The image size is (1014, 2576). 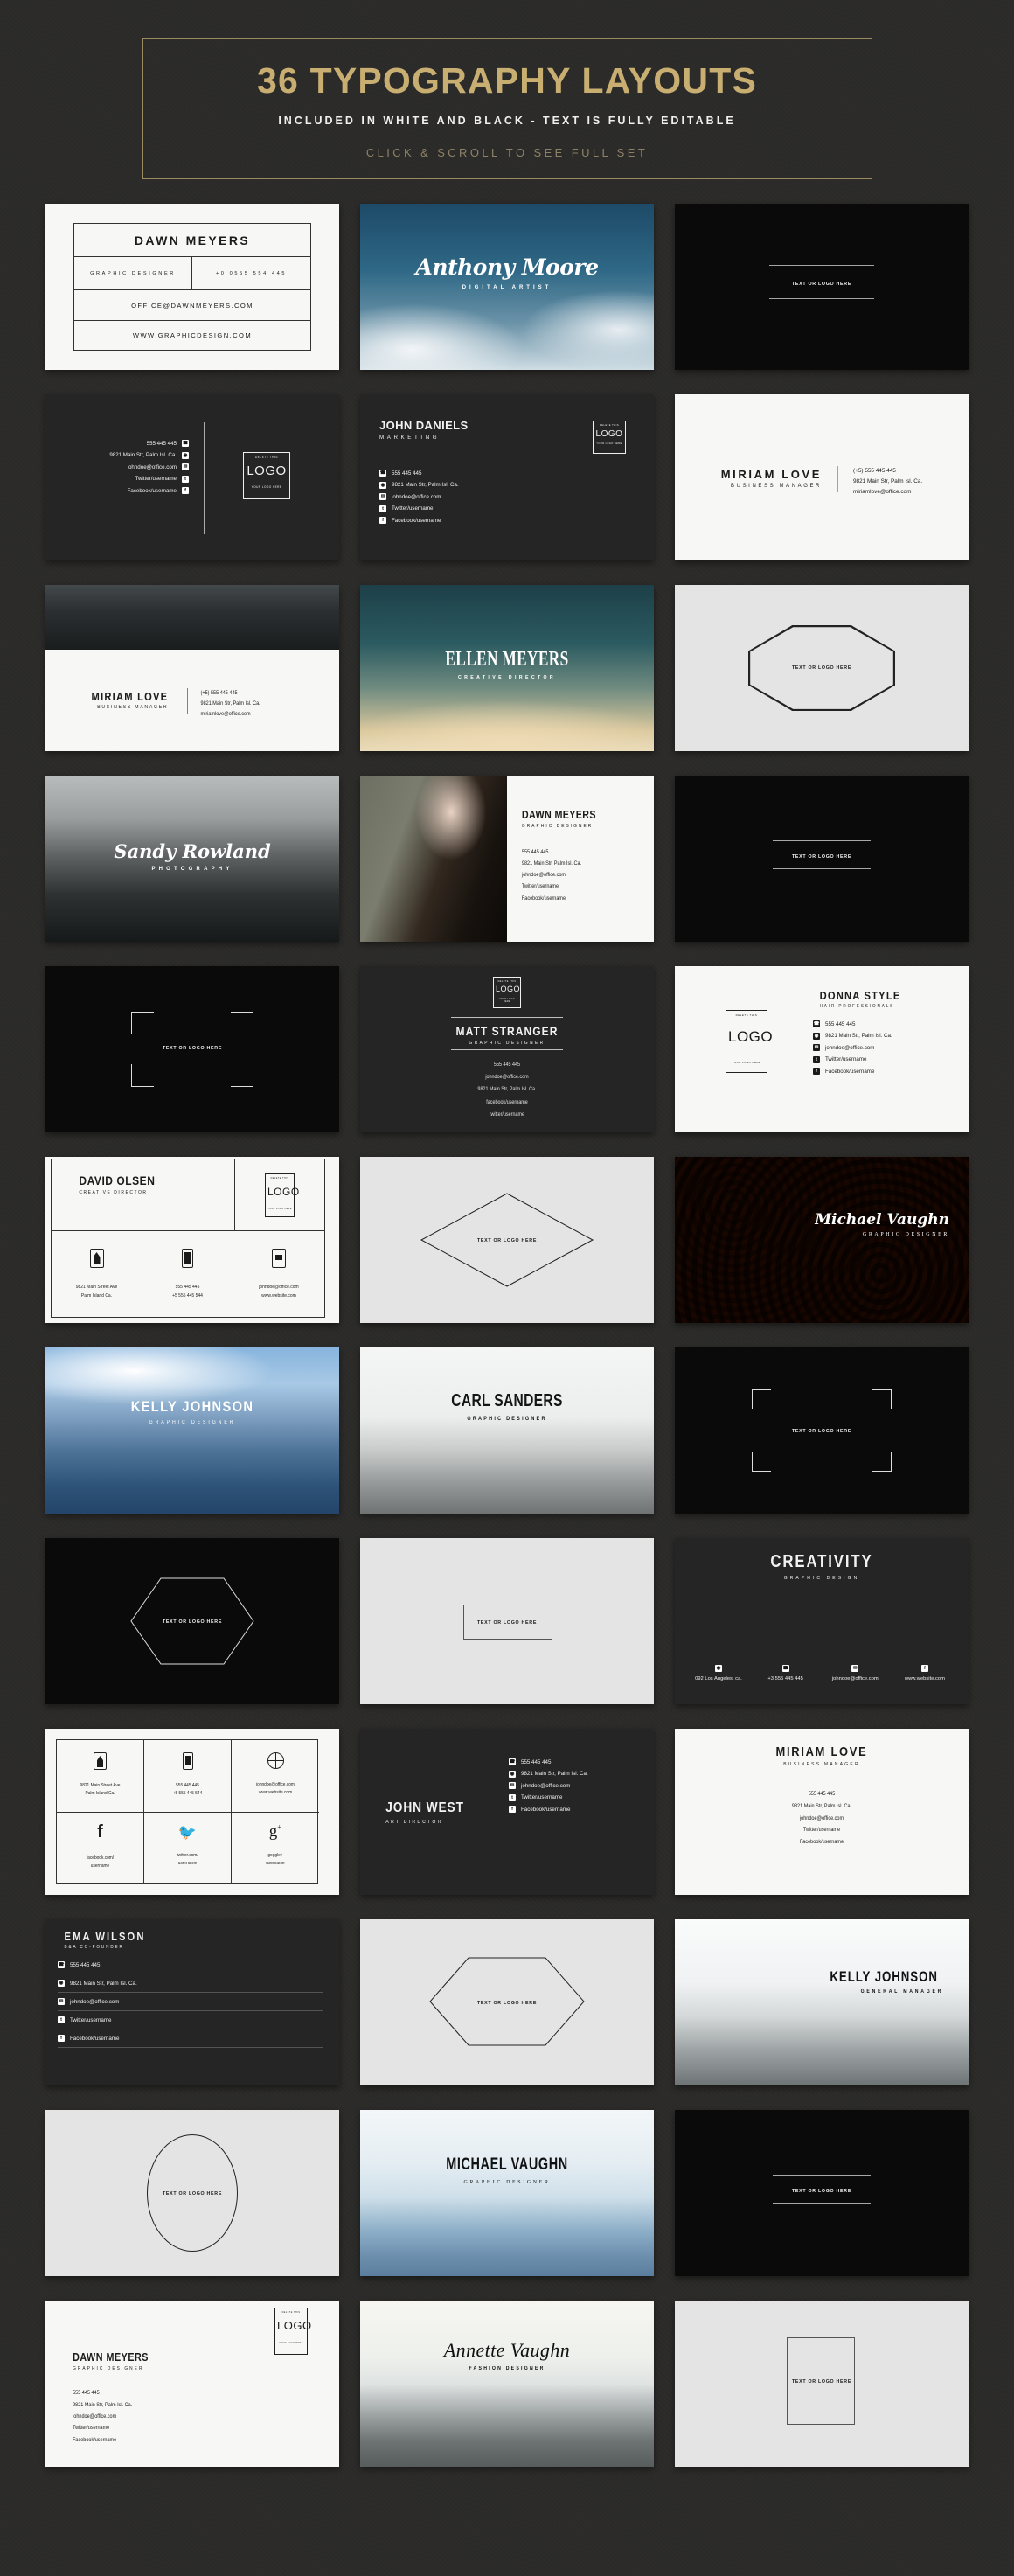 I want to click on card-35-annette-vaughn-rock: Annette Vaughn FASHION DESIGNER, so click(x=507, y=2384).